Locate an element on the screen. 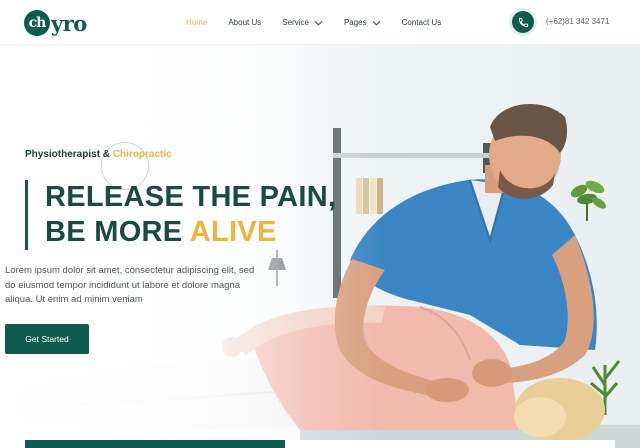 This screenshot has height=448, width=640. nav-label: Pages is located at coordinates (355, 22).